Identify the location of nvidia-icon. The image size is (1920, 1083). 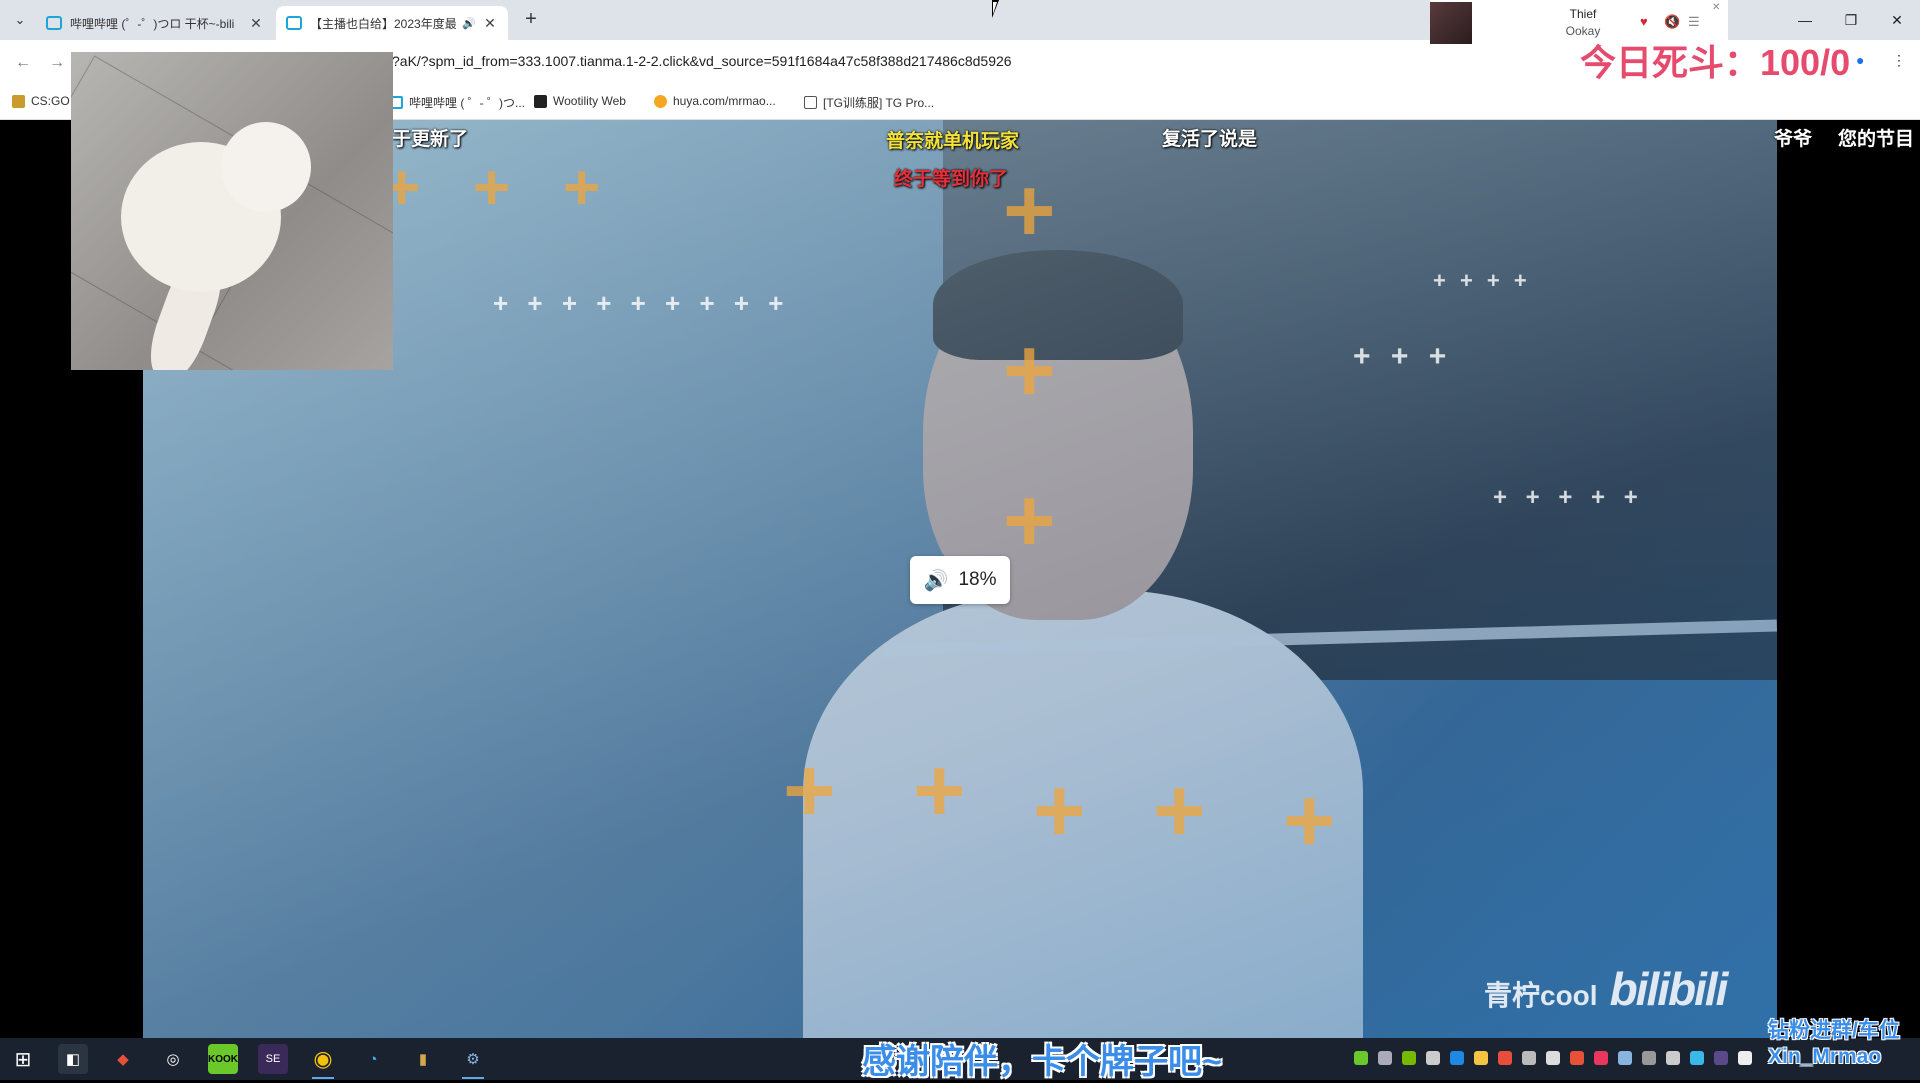
(1409, 1058).